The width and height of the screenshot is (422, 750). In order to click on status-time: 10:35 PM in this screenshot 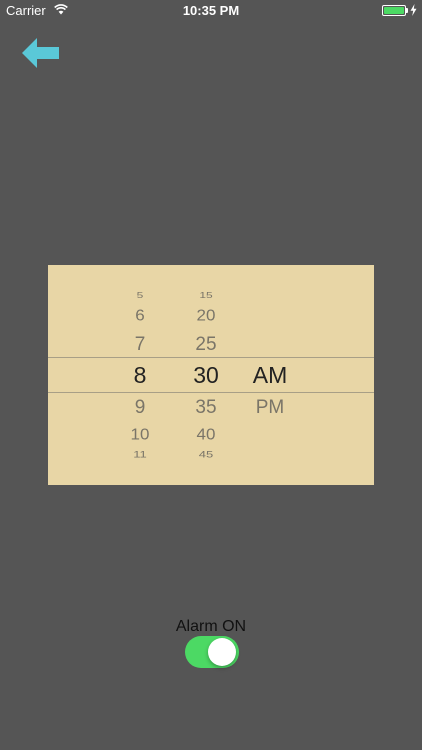, I will do `click(211, 10)`.